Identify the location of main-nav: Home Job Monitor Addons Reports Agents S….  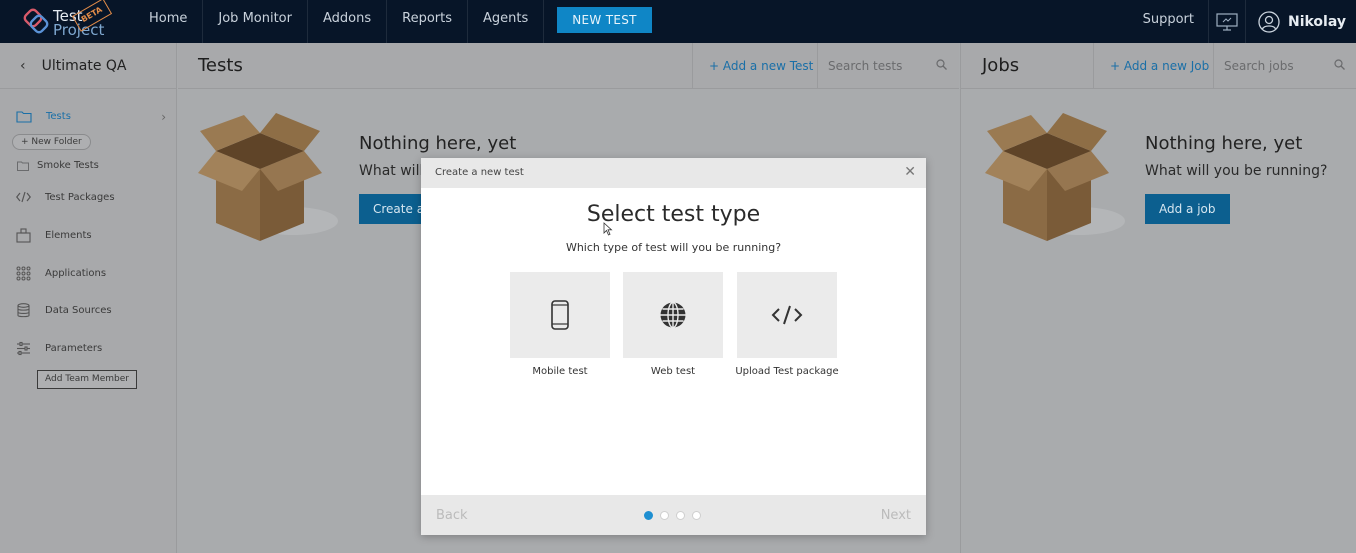
(367, 21).